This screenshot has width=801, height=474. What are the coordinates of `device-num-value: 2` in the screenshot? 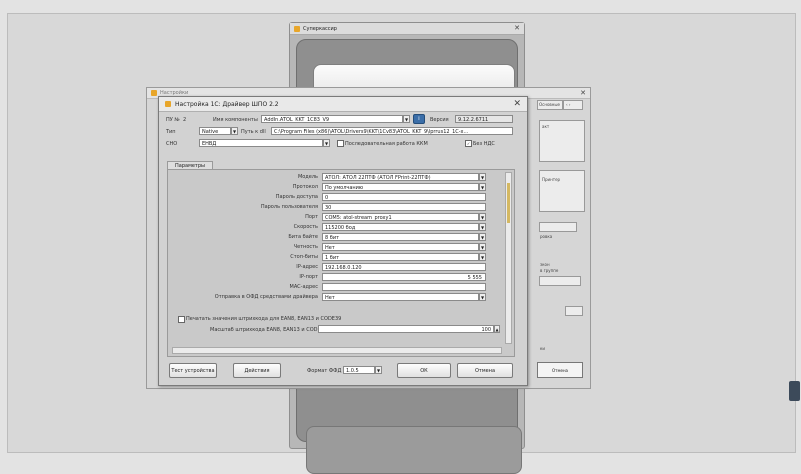 It's located at (185, 120).